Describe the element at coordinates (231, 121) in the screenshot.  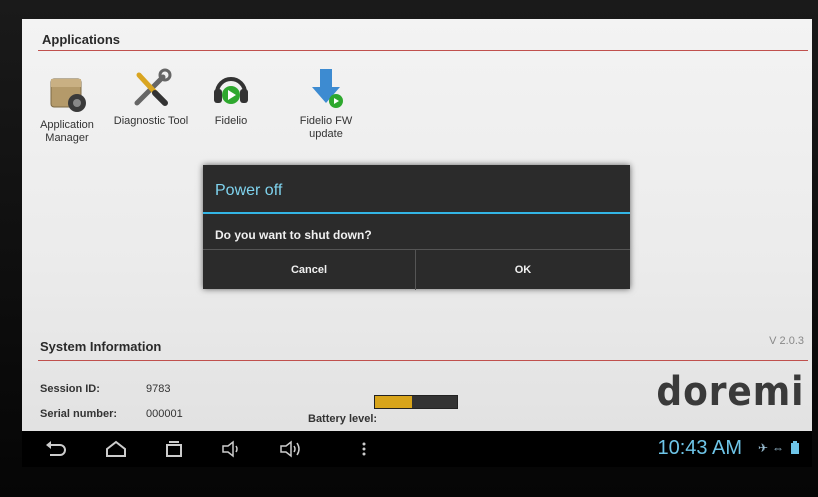
I see `app-label: Fidelio` at that location.